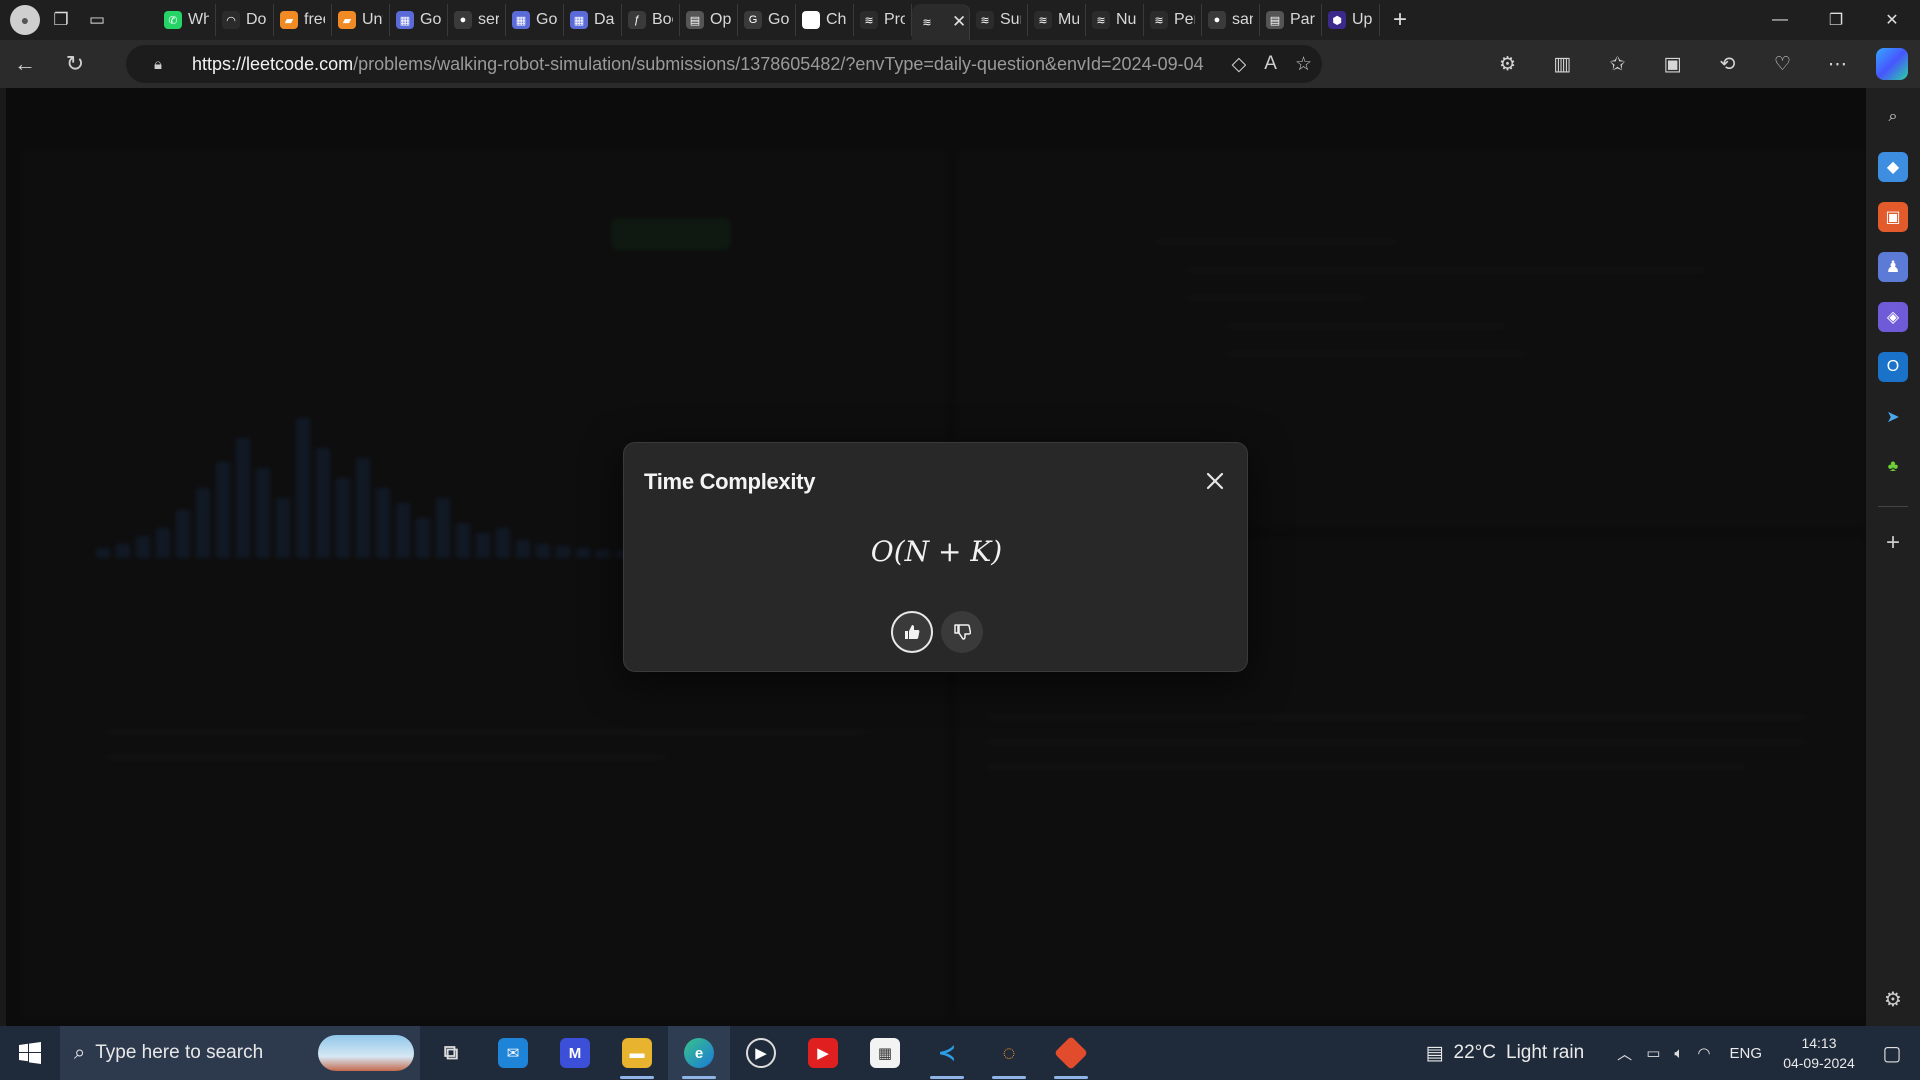  I want to click on clock: 14:13 04-09-2024, so click(1819, 1053).